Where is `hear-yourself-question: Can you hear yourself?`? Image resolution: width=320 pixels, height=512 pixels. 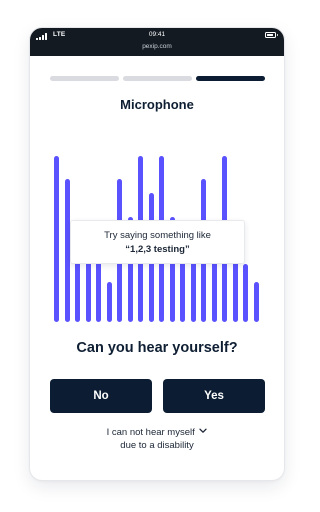
hear-yourself-question: Can you hear yourself? is located at coordinates (157, 348).